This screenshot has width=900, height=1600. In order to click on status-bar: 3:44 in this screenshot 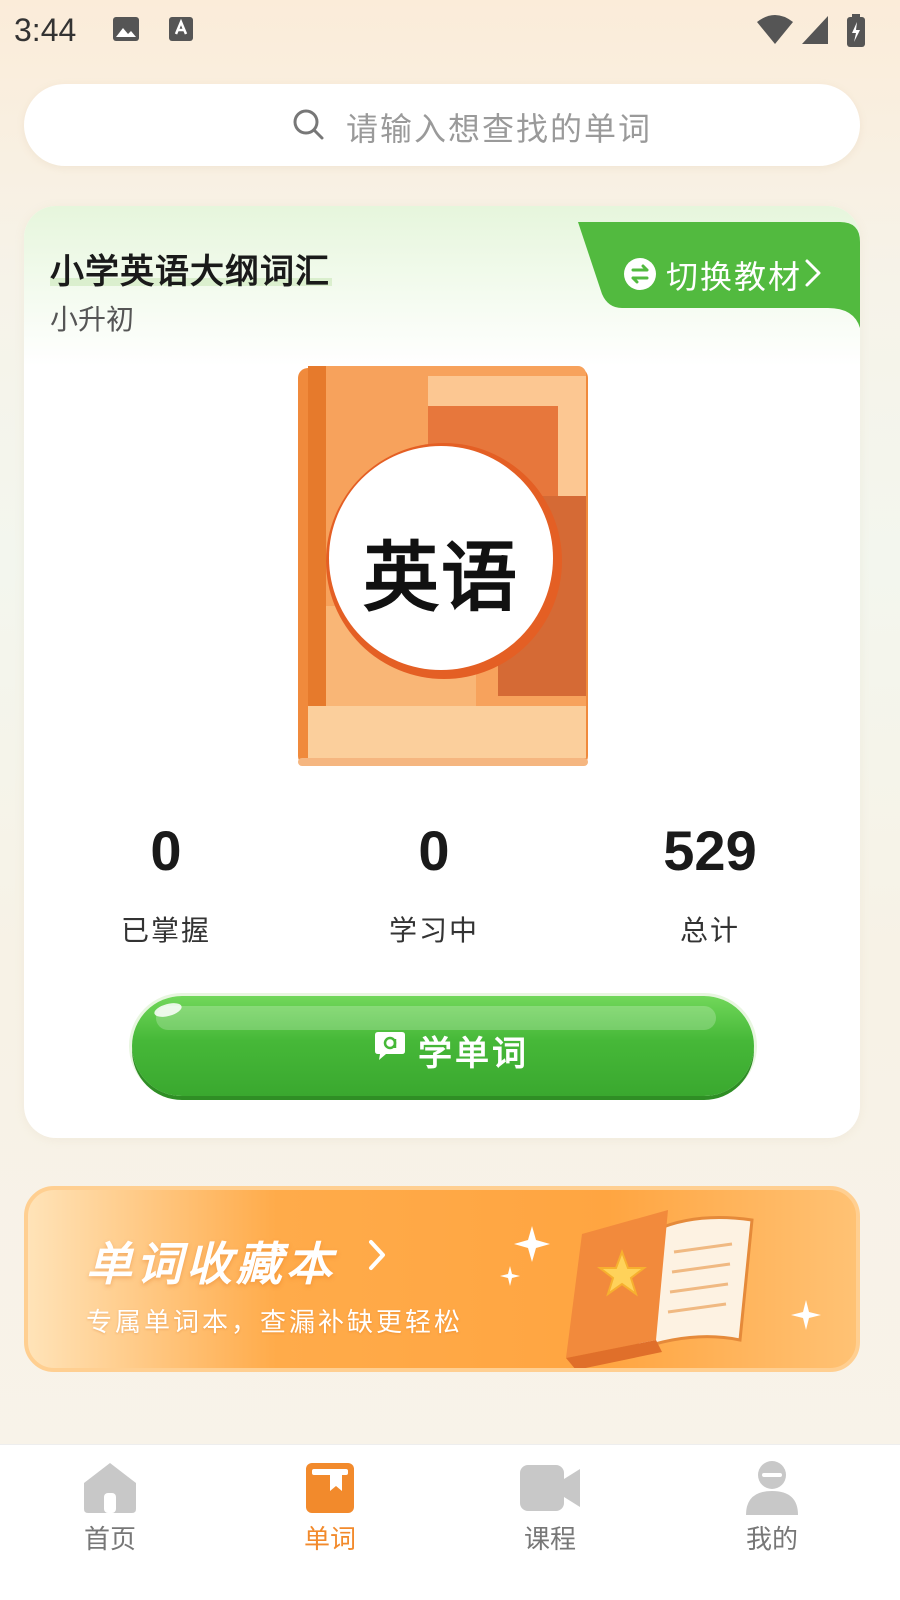, I will do `click(450, 30)`.